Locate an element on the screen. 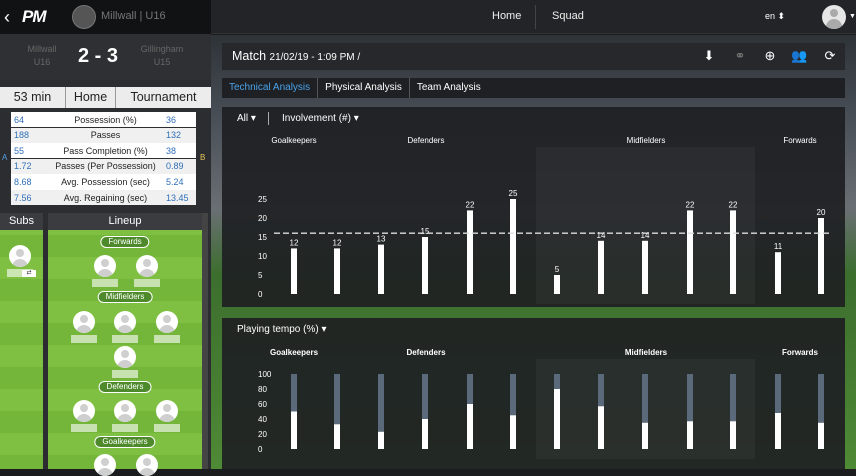 The image size is (856, 476). bar-value-label: 13 is located at coordinates (381, 239).